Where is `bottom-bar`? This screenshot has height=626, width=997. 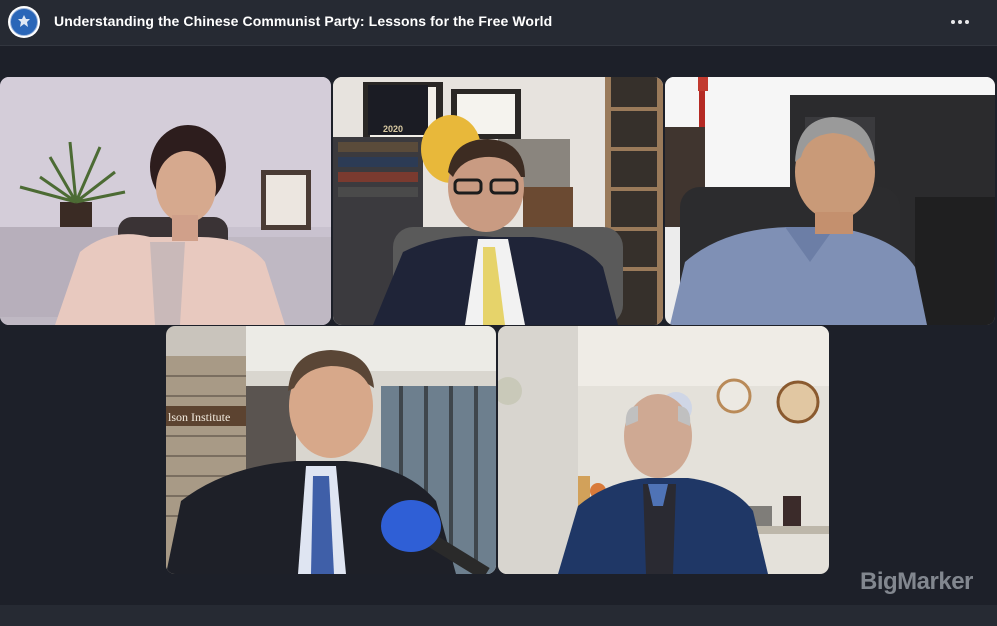
bottom-bar is located at coordinates (498, 615).